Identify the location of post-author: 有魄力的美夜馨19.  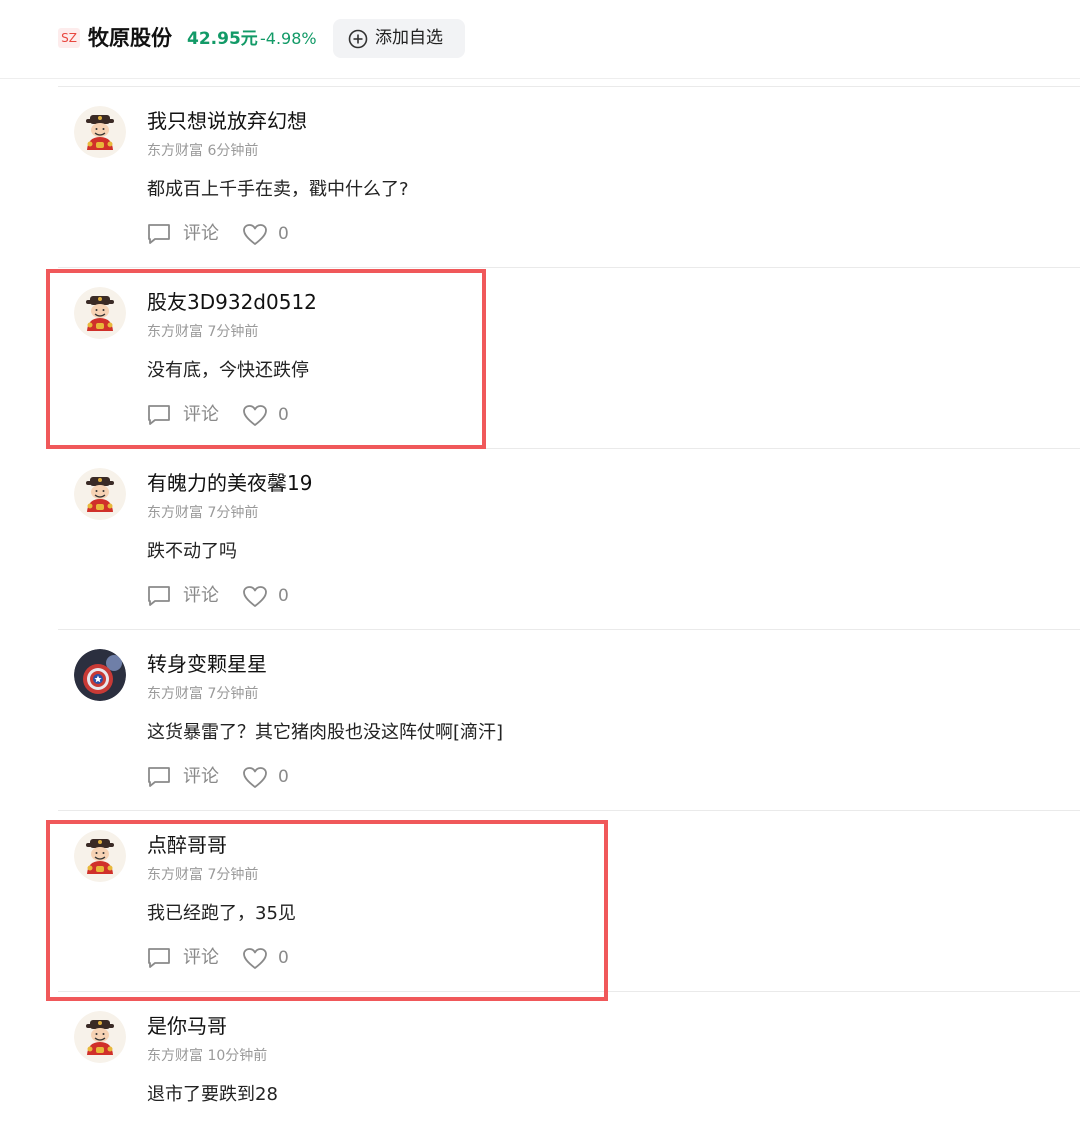
(229, 483).